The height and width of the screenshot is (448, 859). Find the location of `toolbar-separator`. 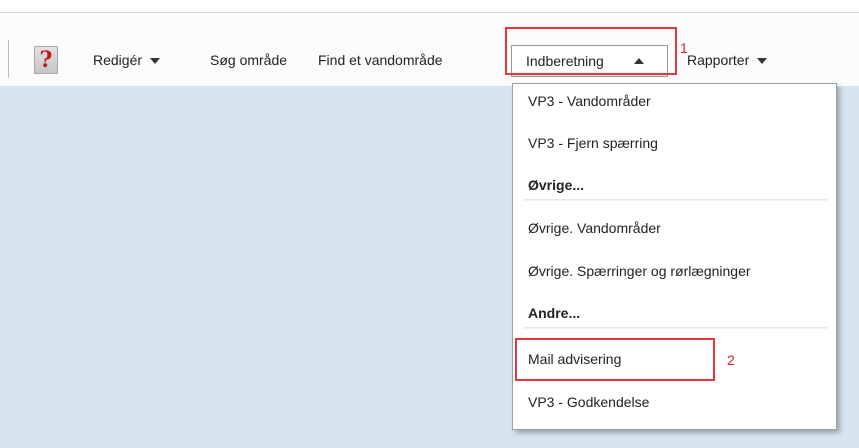

toolbar-separator is located at coordinates (8, 59).